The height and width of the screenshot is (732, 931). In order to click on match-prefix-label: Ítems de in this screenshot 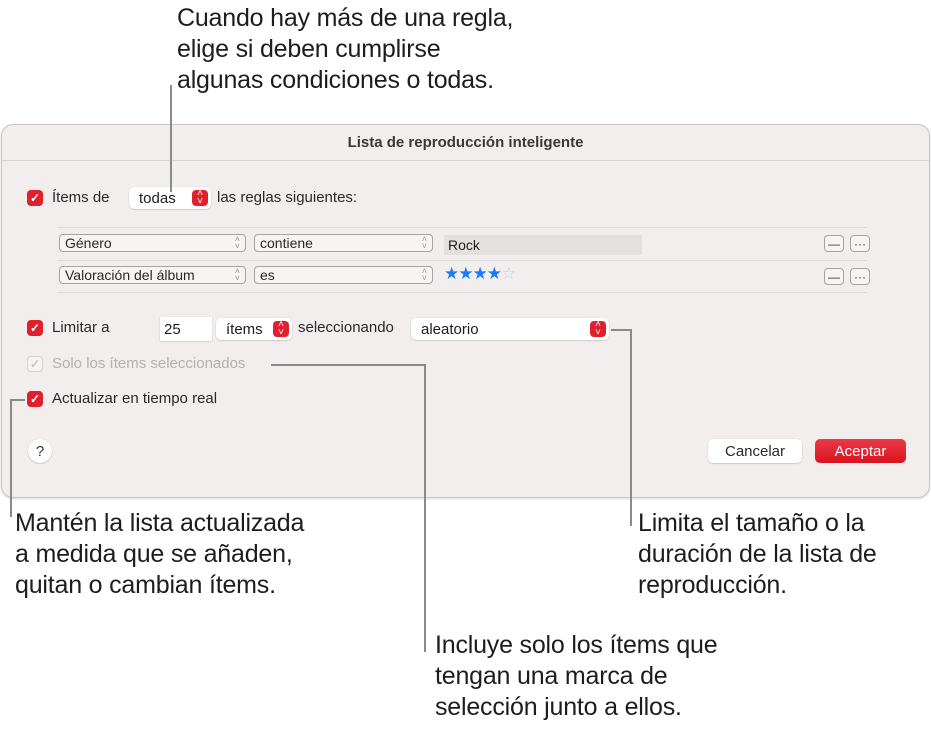, I will do `click(81, 197)`.